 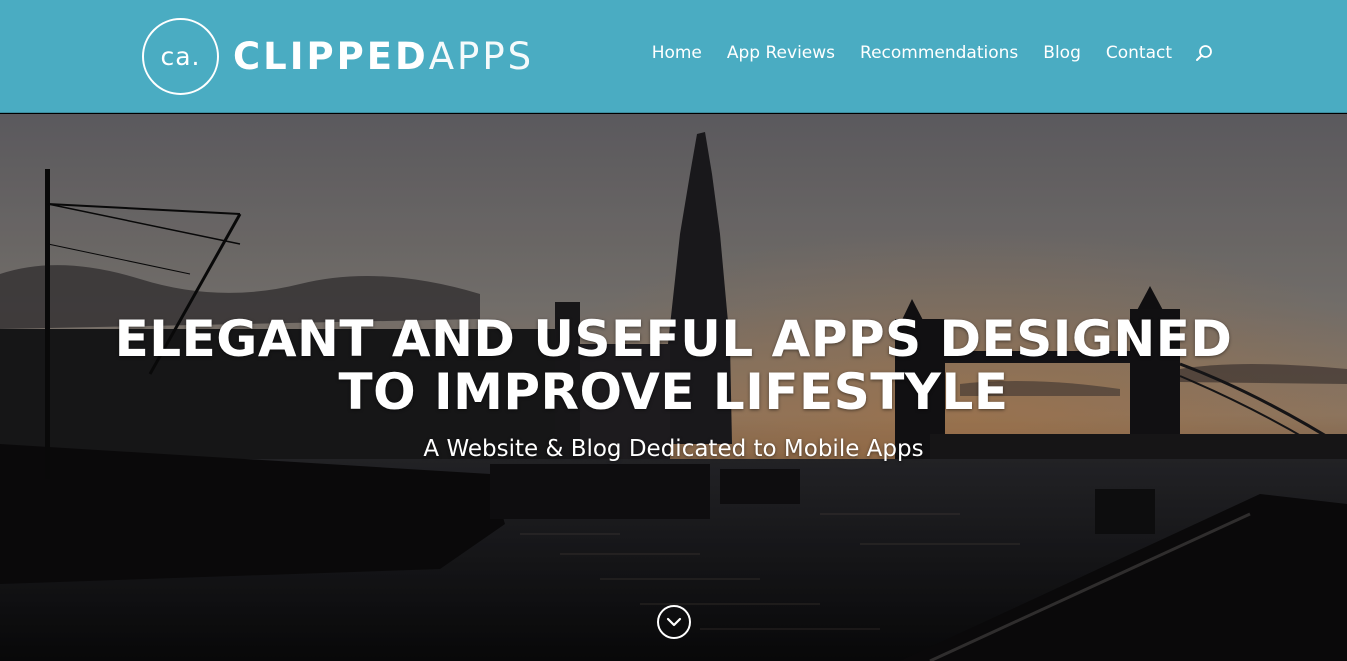 What do you see at coordinates (180, 56) in the screenshot?
I see `logo-mark: ca.` at bounding box center [180, 56].